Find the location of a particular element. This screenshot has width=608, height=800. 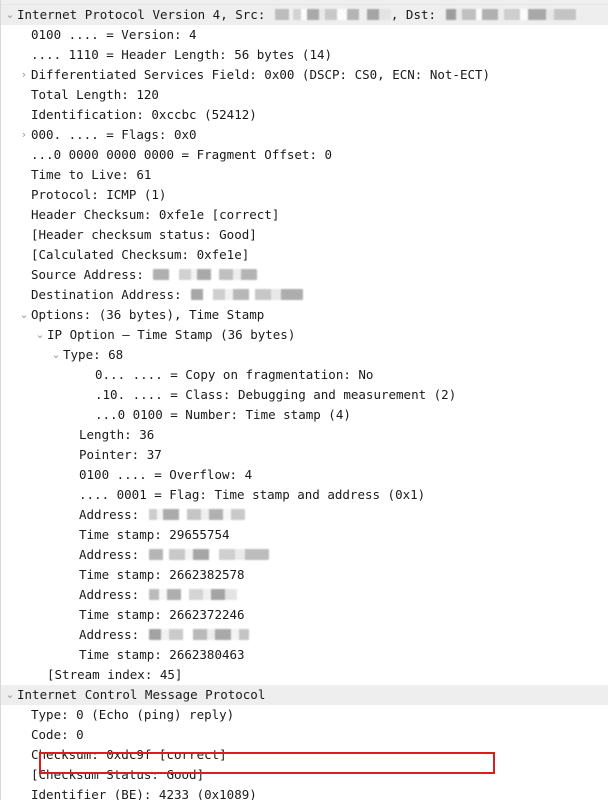

detail-row-label: ...0 0000 0000 0000 = Fragment Offset: 0 is located at coordinates (182, 154).